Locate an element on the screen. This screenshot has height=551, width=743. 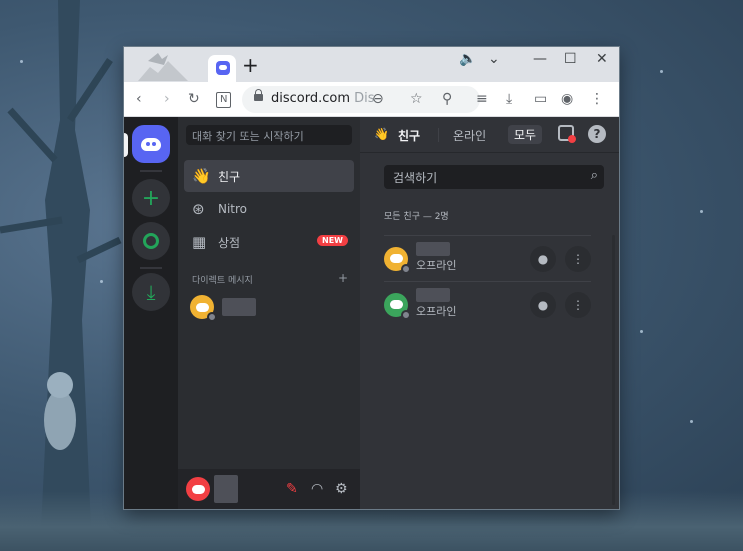
friends-header-icon: 👋 is located at coordinates (381, 134).